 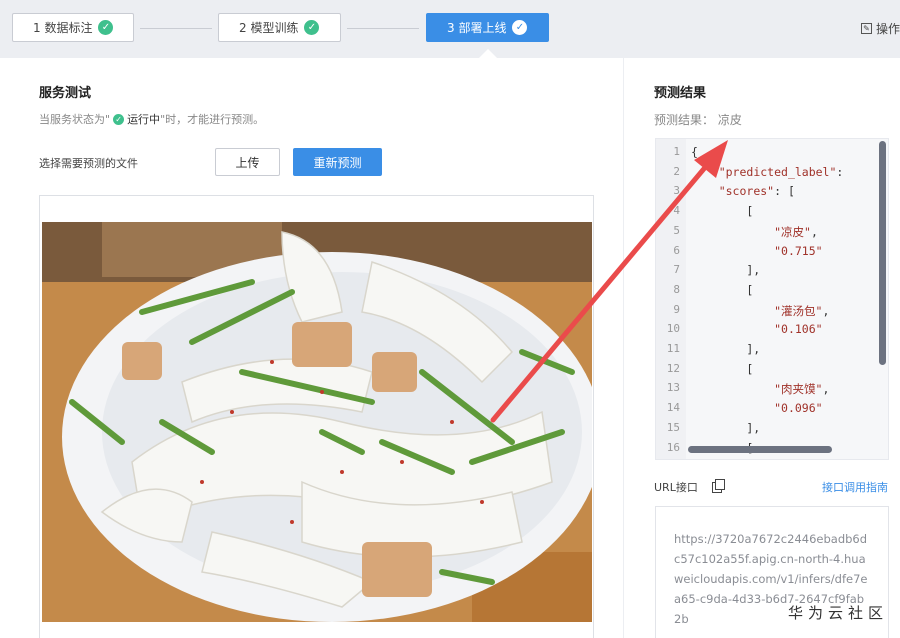 I want to click on url-interface-label: URL接口, so click(x=676, y=487).